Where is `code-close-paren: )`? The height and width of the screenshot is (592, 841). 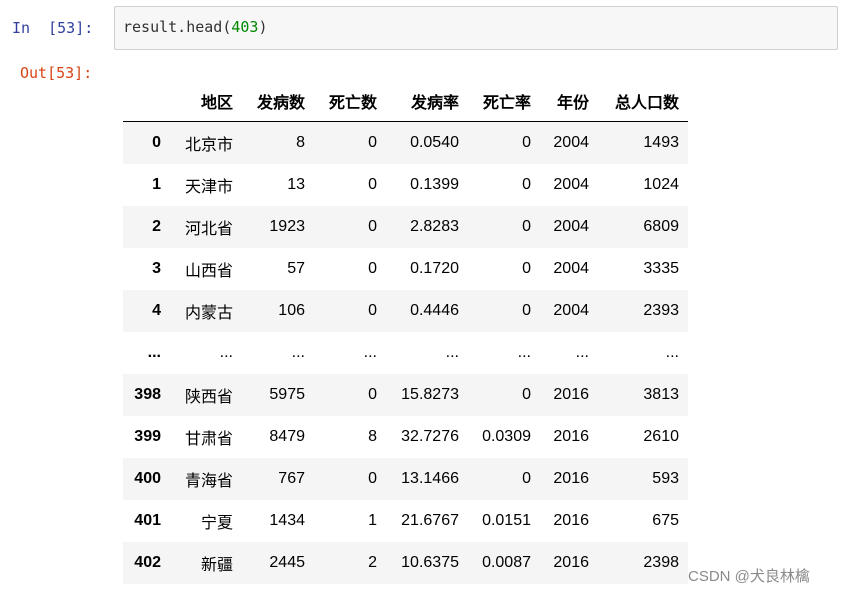
code-close-paren: ) is located at coordinates (263, 27).